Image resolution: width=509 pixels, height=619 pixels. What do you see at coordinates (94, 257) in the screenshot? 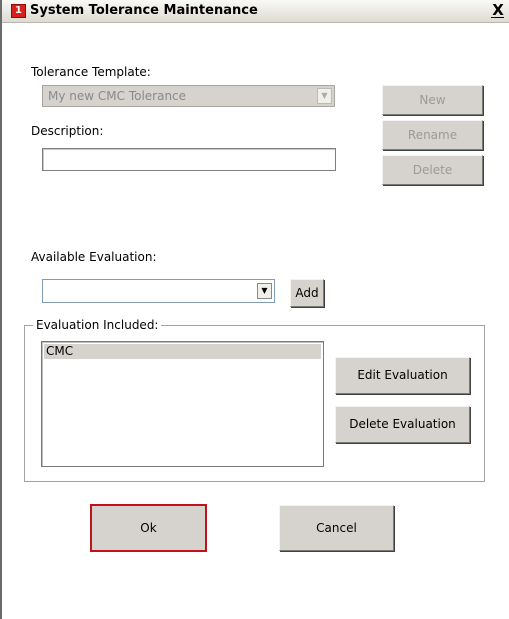
I see `available-evaluation-label: Available Evaluation:` at bounding box center [94, 257].